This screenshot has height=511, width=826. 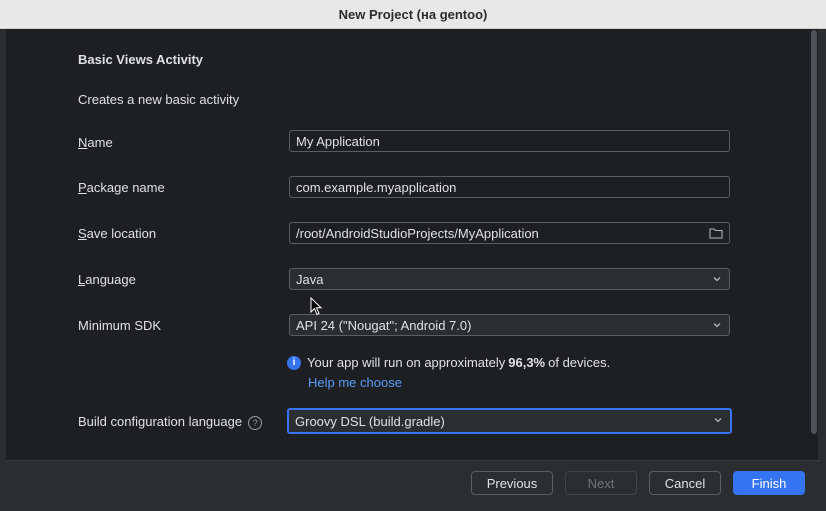 What do you see at coordinates (769, 483) in the screenshot?
I see `finish-button: Finish` at bounding box center [769, 483].